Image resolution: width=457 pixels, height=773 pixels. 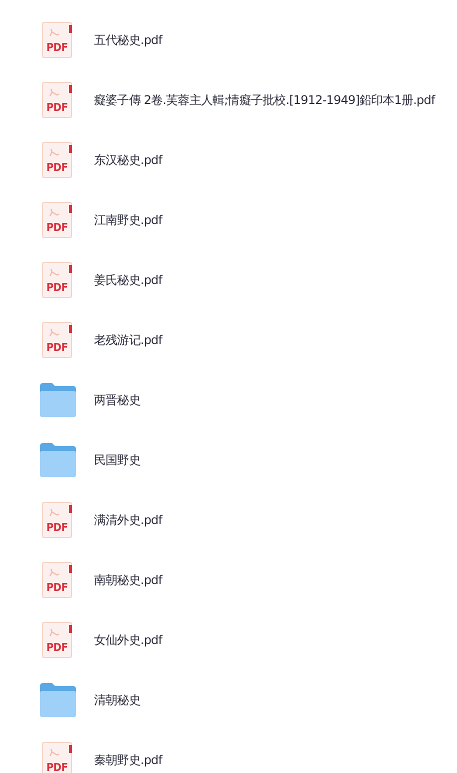 What do you see at coordinates (128, 40) in the screenshot?
I see `file-name: 五代秘史.pdf` at bounding box center [128, 40].